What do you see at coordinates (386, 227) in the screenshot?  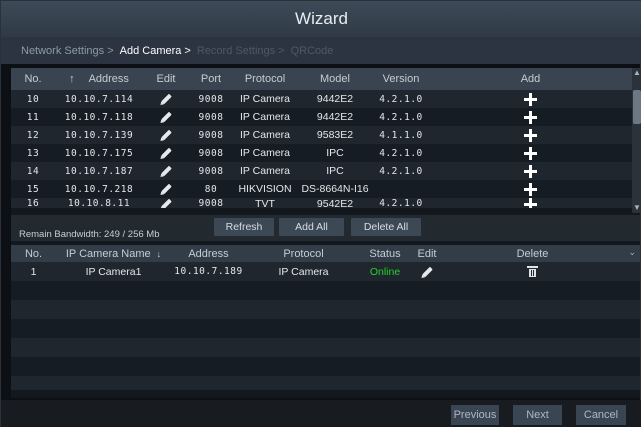 I see `delete-all-button: Delete All` at bounding box center [386, 227].